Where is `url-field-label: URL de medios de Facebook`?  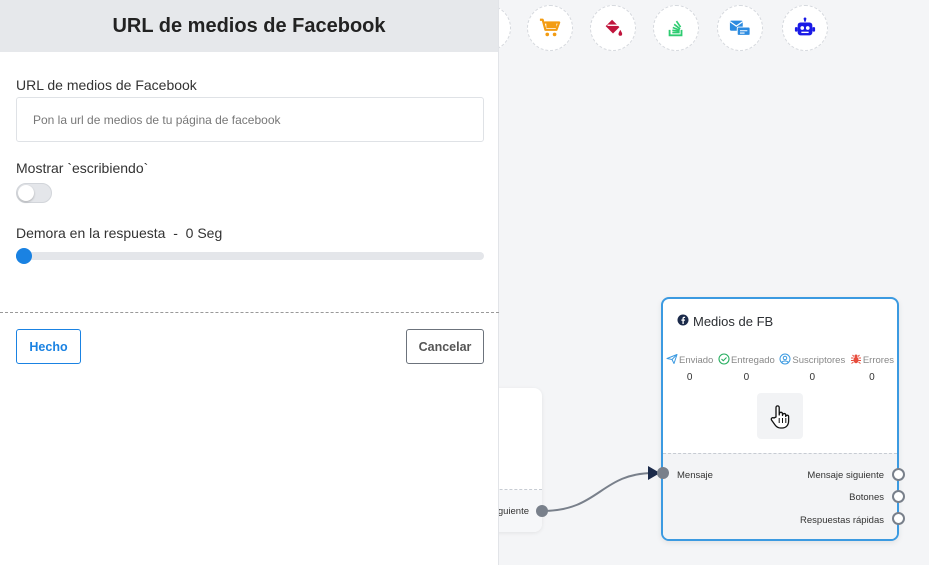
url-field-label: URL de medios de Facebook is located at coordinates (106, 85).